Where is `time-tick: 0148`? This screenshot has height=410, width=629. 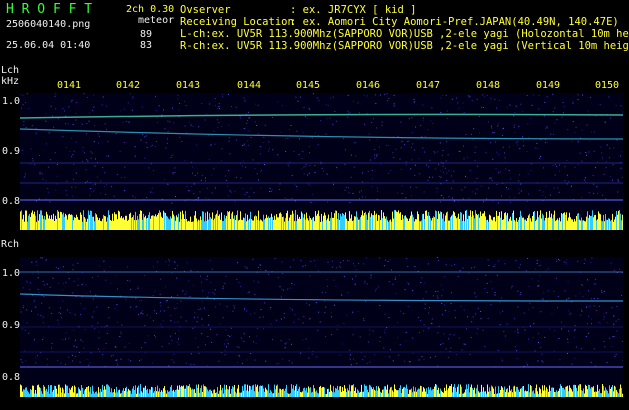
time-tick: 0148 is located at coordinates (488, 85).